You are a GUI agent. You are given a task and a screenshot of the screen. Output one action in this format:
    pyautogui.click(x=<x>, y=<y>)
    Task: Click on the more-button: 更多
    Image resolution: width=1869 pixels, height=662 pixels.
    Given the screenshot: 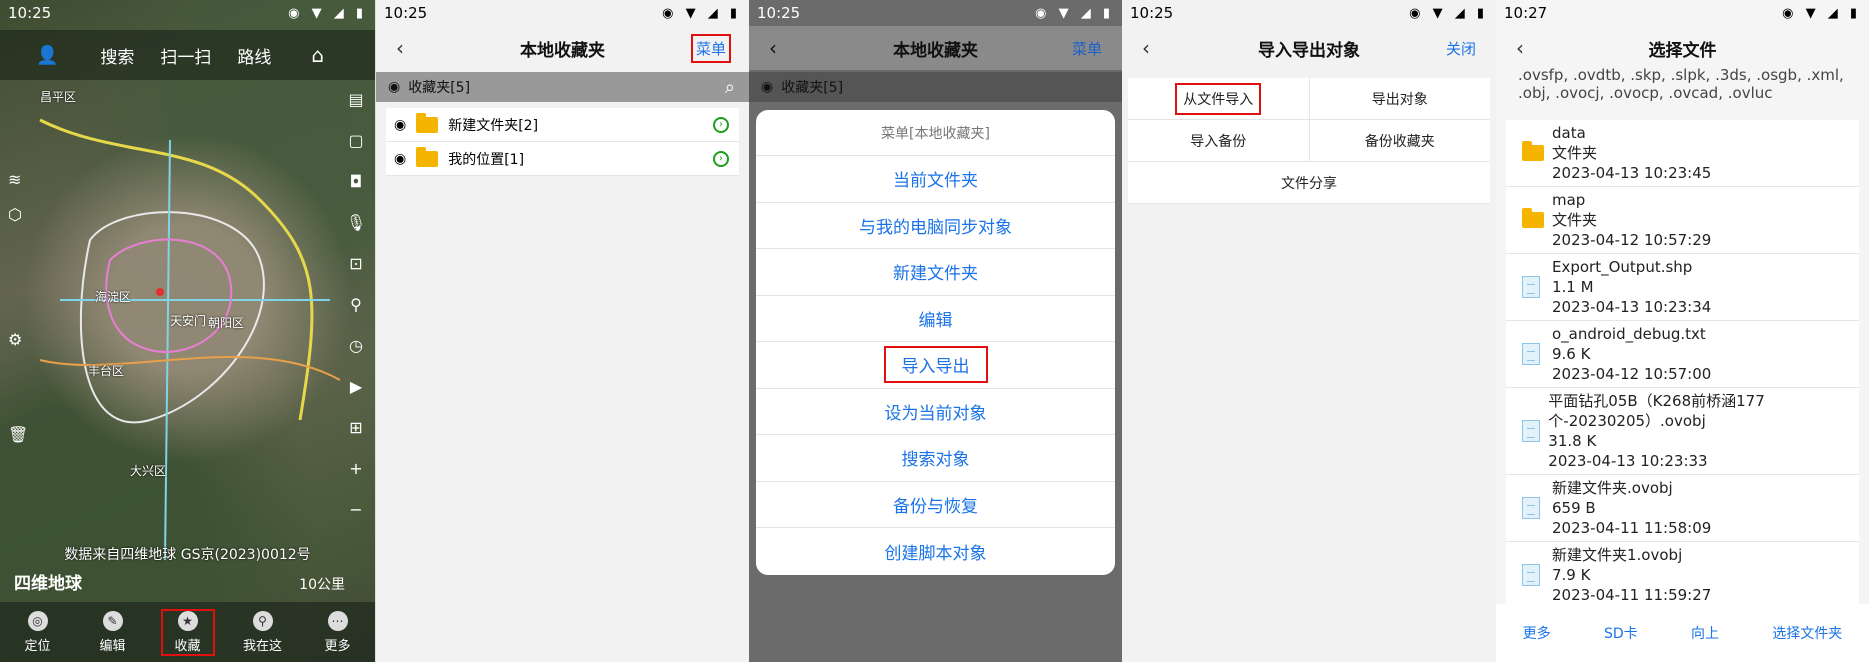 What is the action you would take?
    pyautogui.click(x=1537, y=633)
    